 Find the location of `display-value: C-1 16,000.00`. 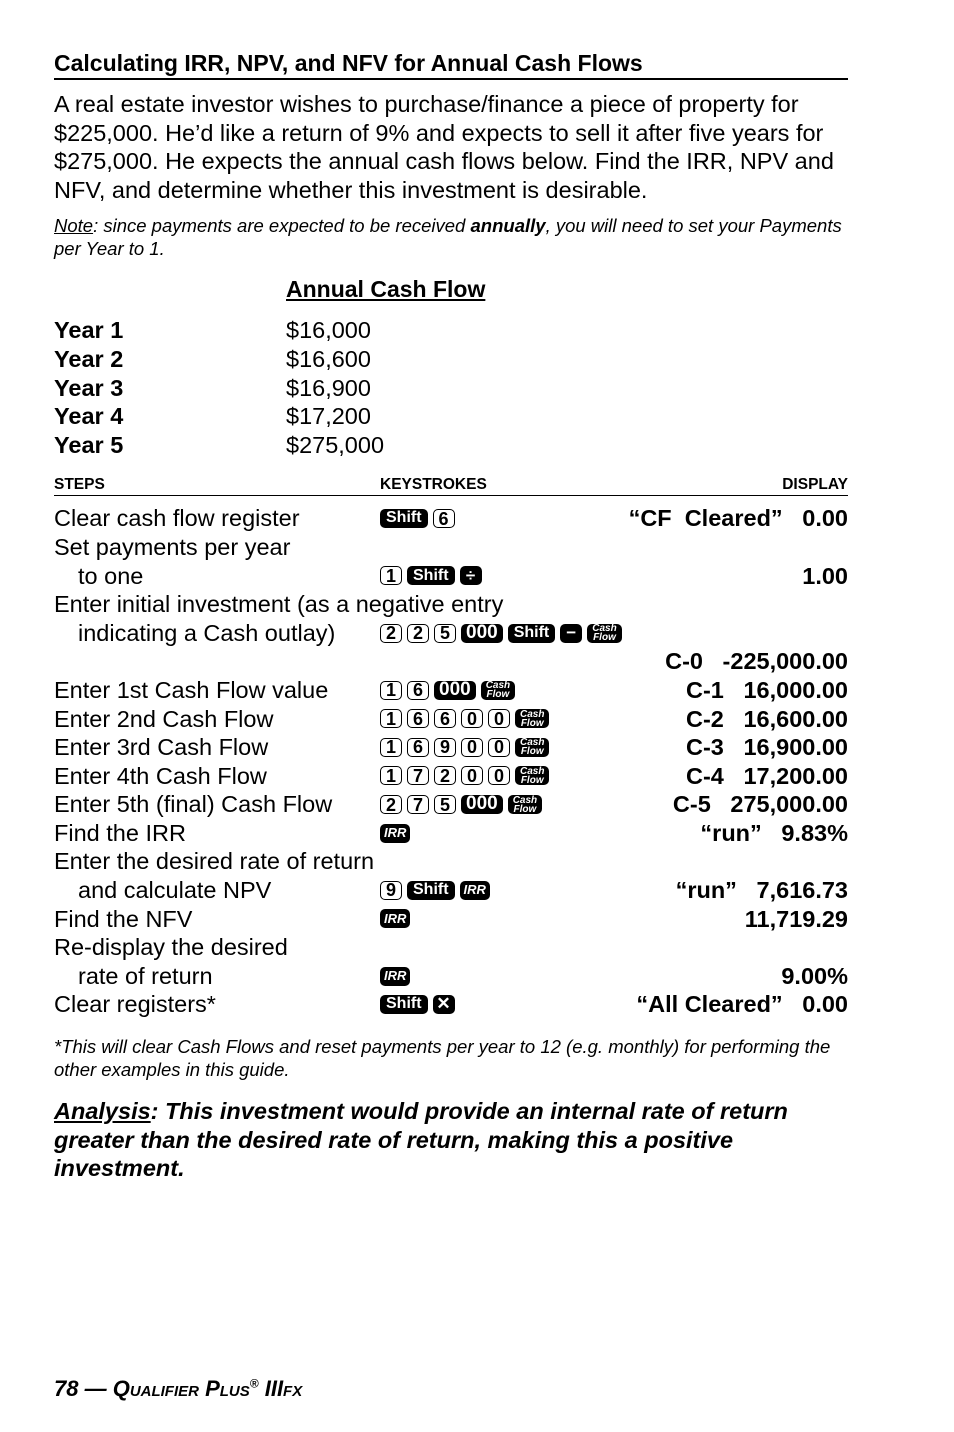

display-value: C-1 16,000.00 is located at coordinates (767, 689).